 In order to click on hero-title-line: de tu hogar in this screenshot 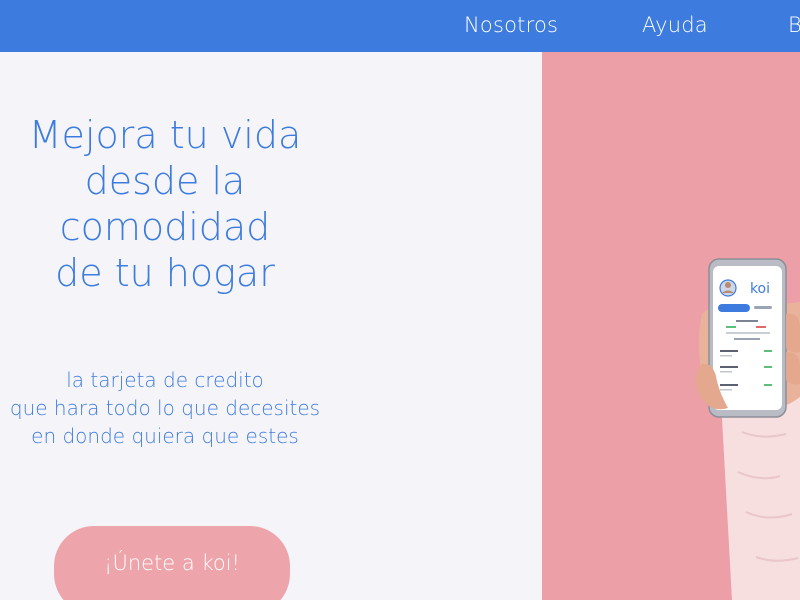, I will do `click(165, 273)`.